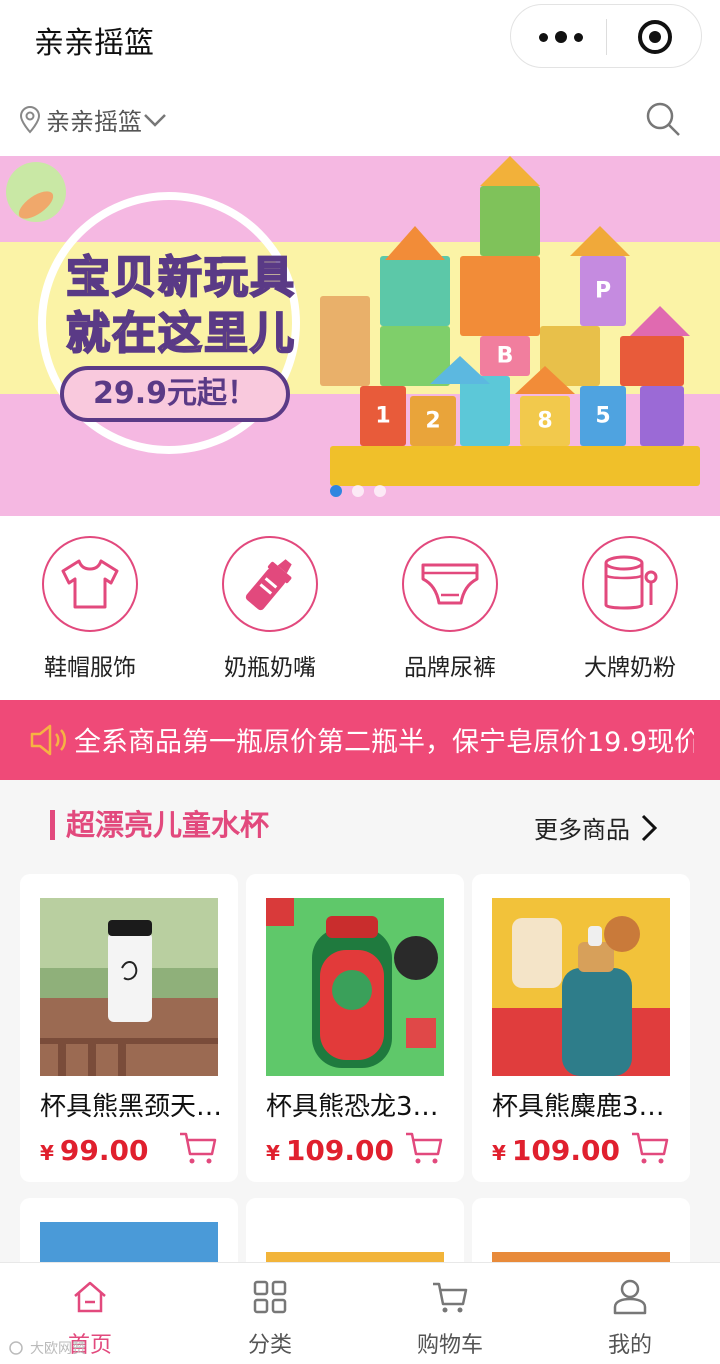  Describe the element at coordinates (90, 584) in the screenshot. I see `shirt-icon` at that location.